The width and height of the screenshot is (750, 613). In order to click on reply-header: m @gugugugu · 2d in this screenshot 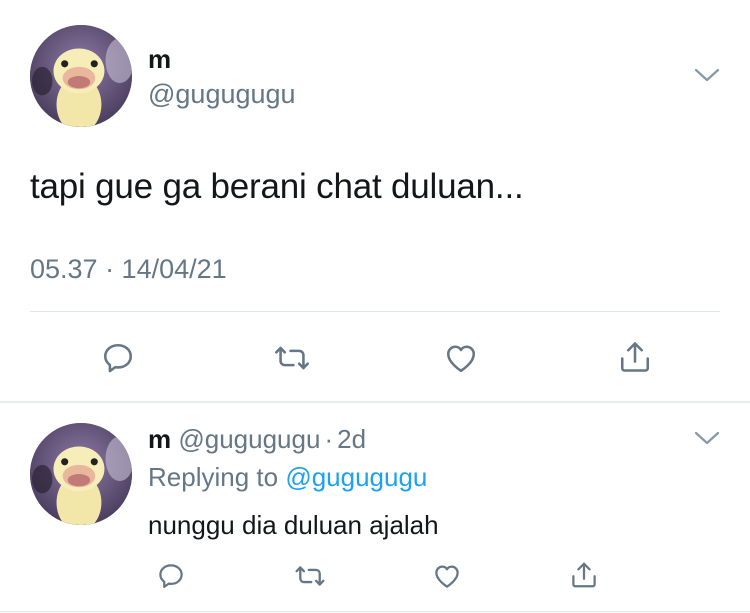, I will do `click(257, 439)`.